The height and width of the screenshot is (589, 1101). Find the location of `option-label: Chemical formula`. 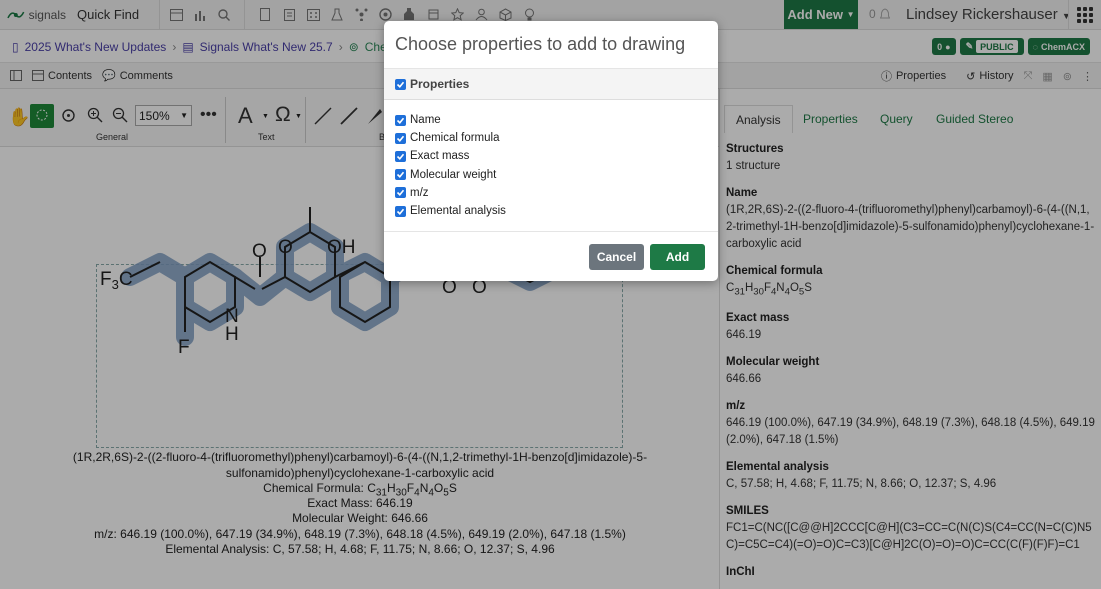

option-label: Chemical formula is located at coordinates (455, 138).